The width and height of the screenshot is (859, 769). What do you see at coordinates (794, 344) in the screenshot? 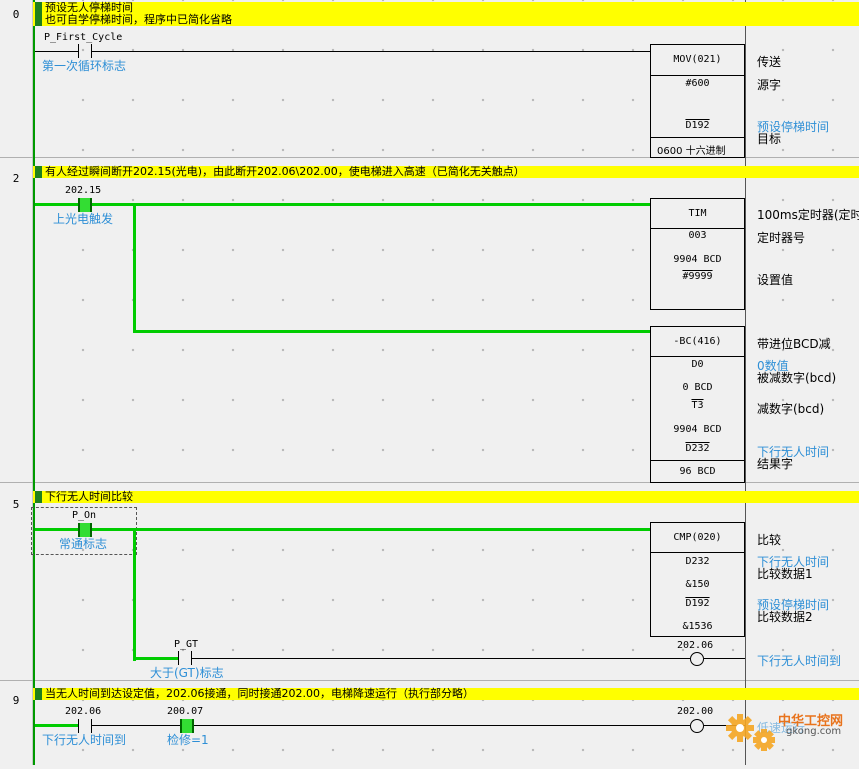
I see `instruction-desc: 带进位BCD减` at bounding box center [794, 344].